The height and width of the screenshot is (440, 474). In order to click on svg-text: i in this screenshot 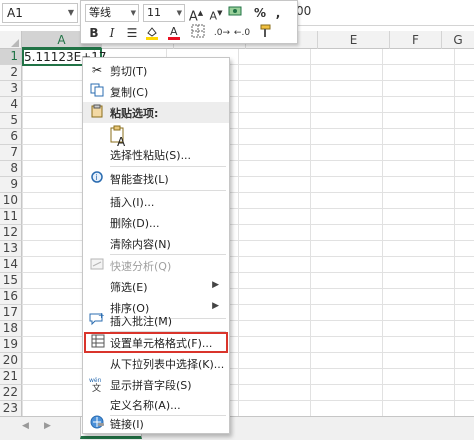, I will do `click(96, 177)`.